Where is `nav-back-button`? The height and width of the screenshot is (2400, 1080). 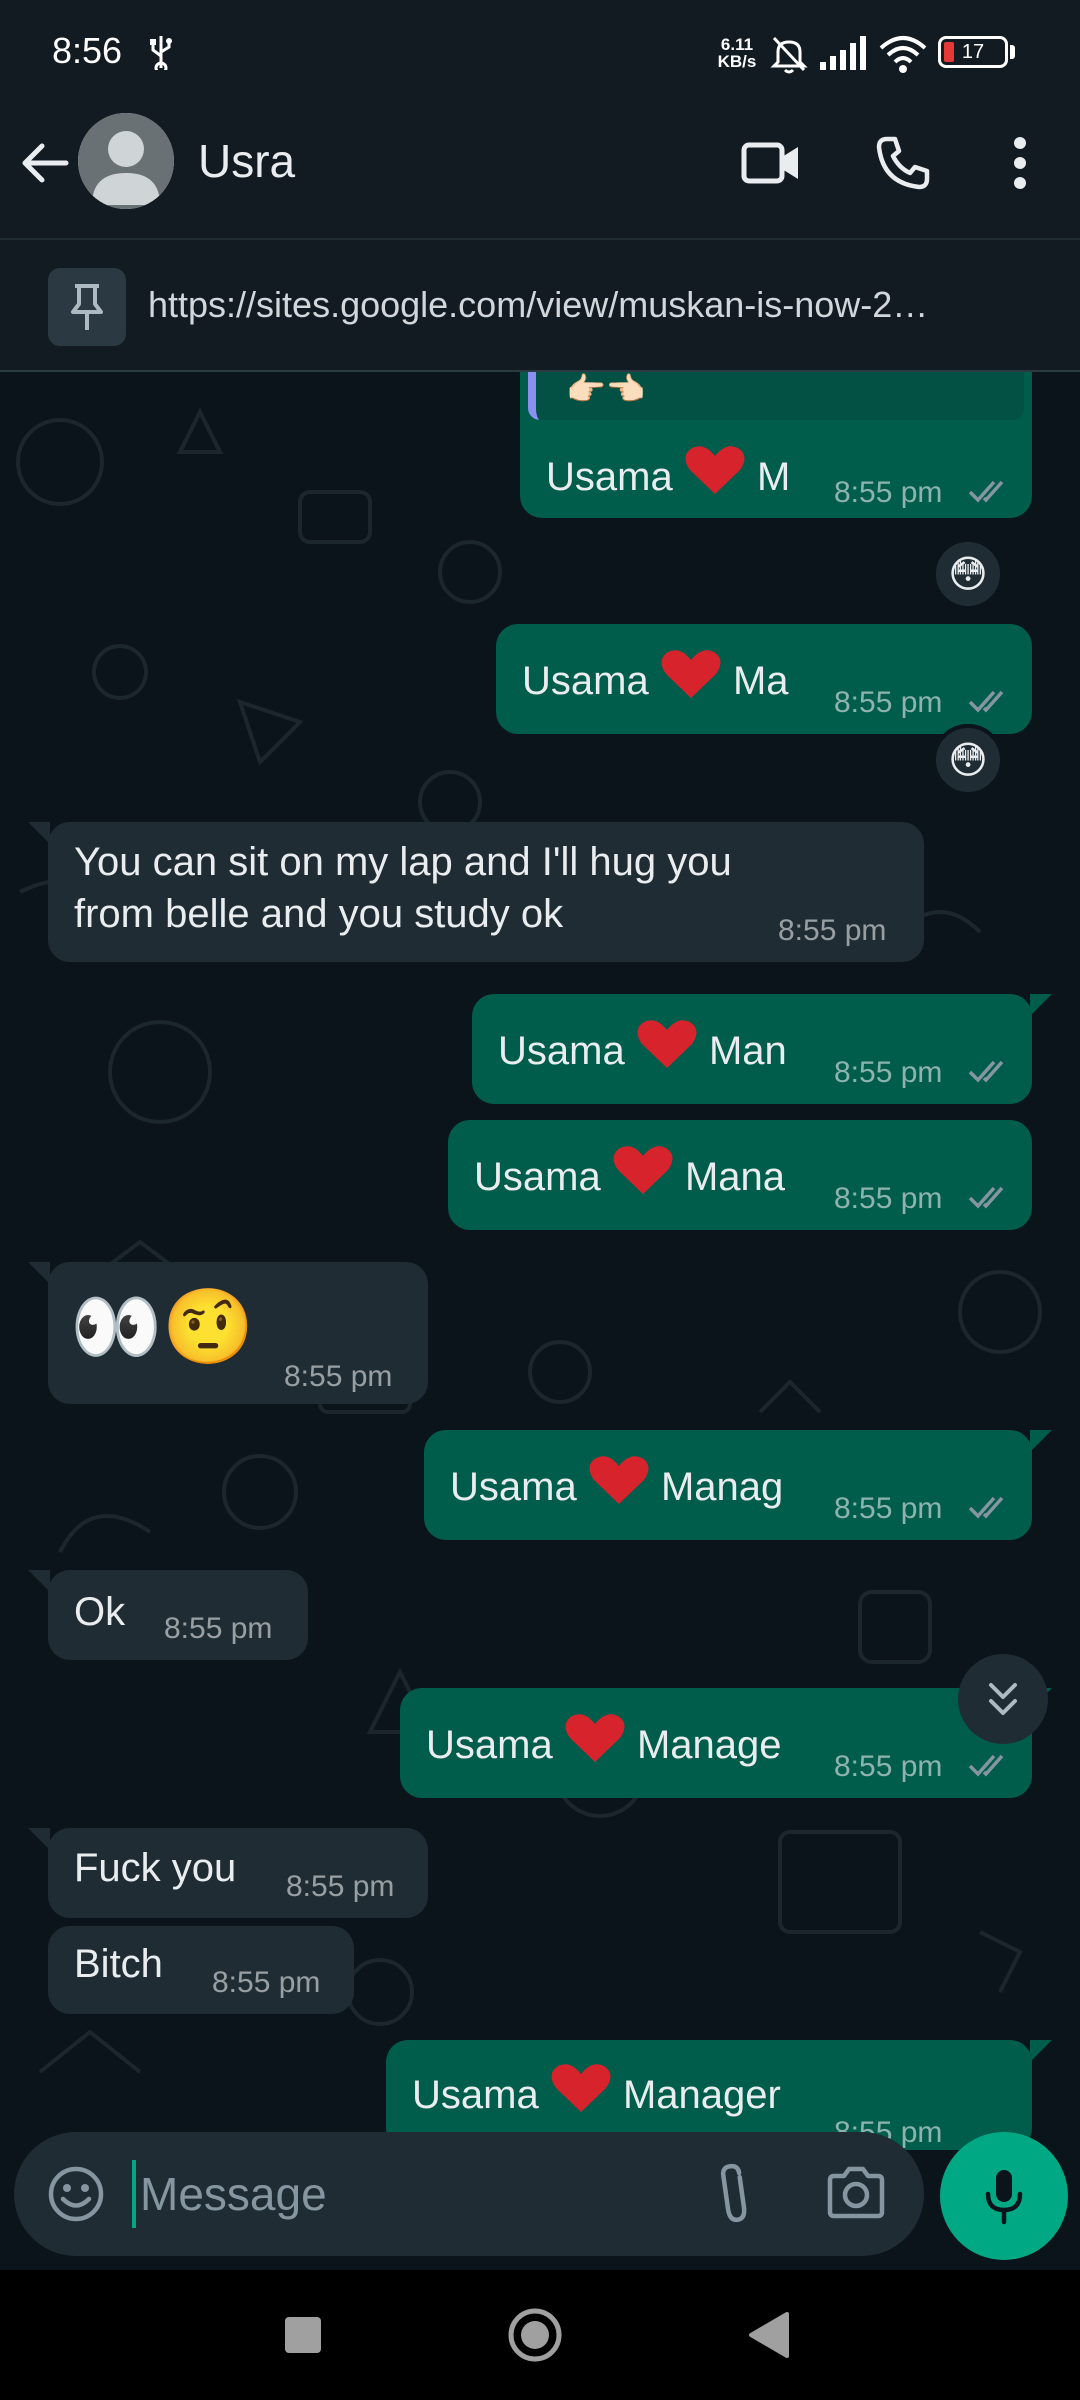
nav-back-button is located at coordinates (769, 2335).